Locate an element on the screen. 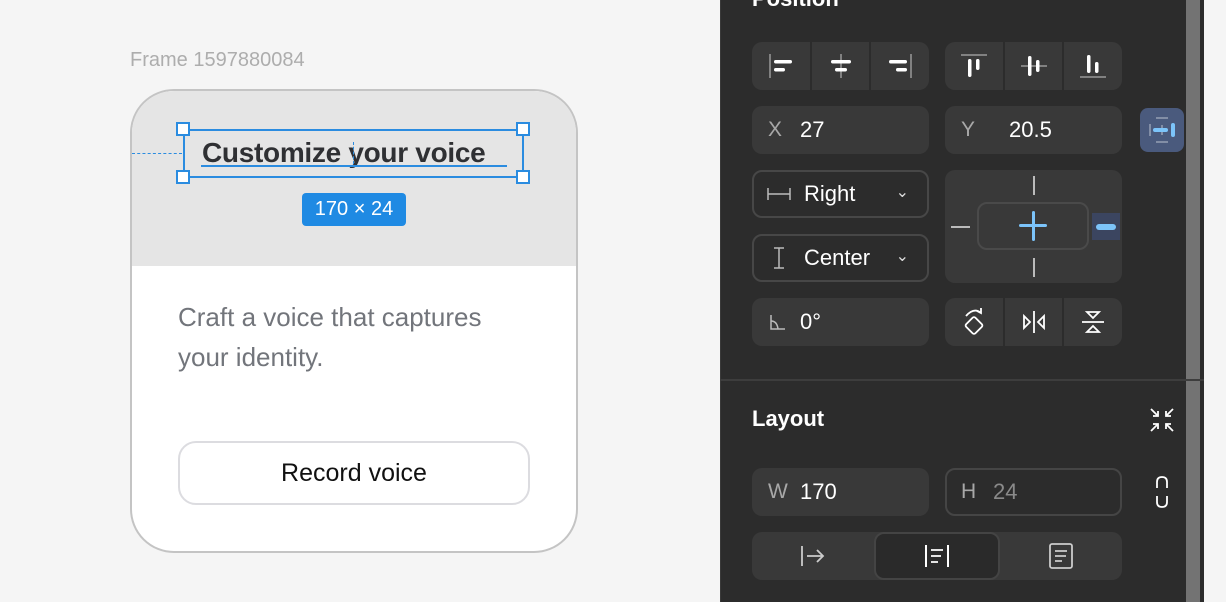  width-value: 170 is located at coordinates (818, 492).